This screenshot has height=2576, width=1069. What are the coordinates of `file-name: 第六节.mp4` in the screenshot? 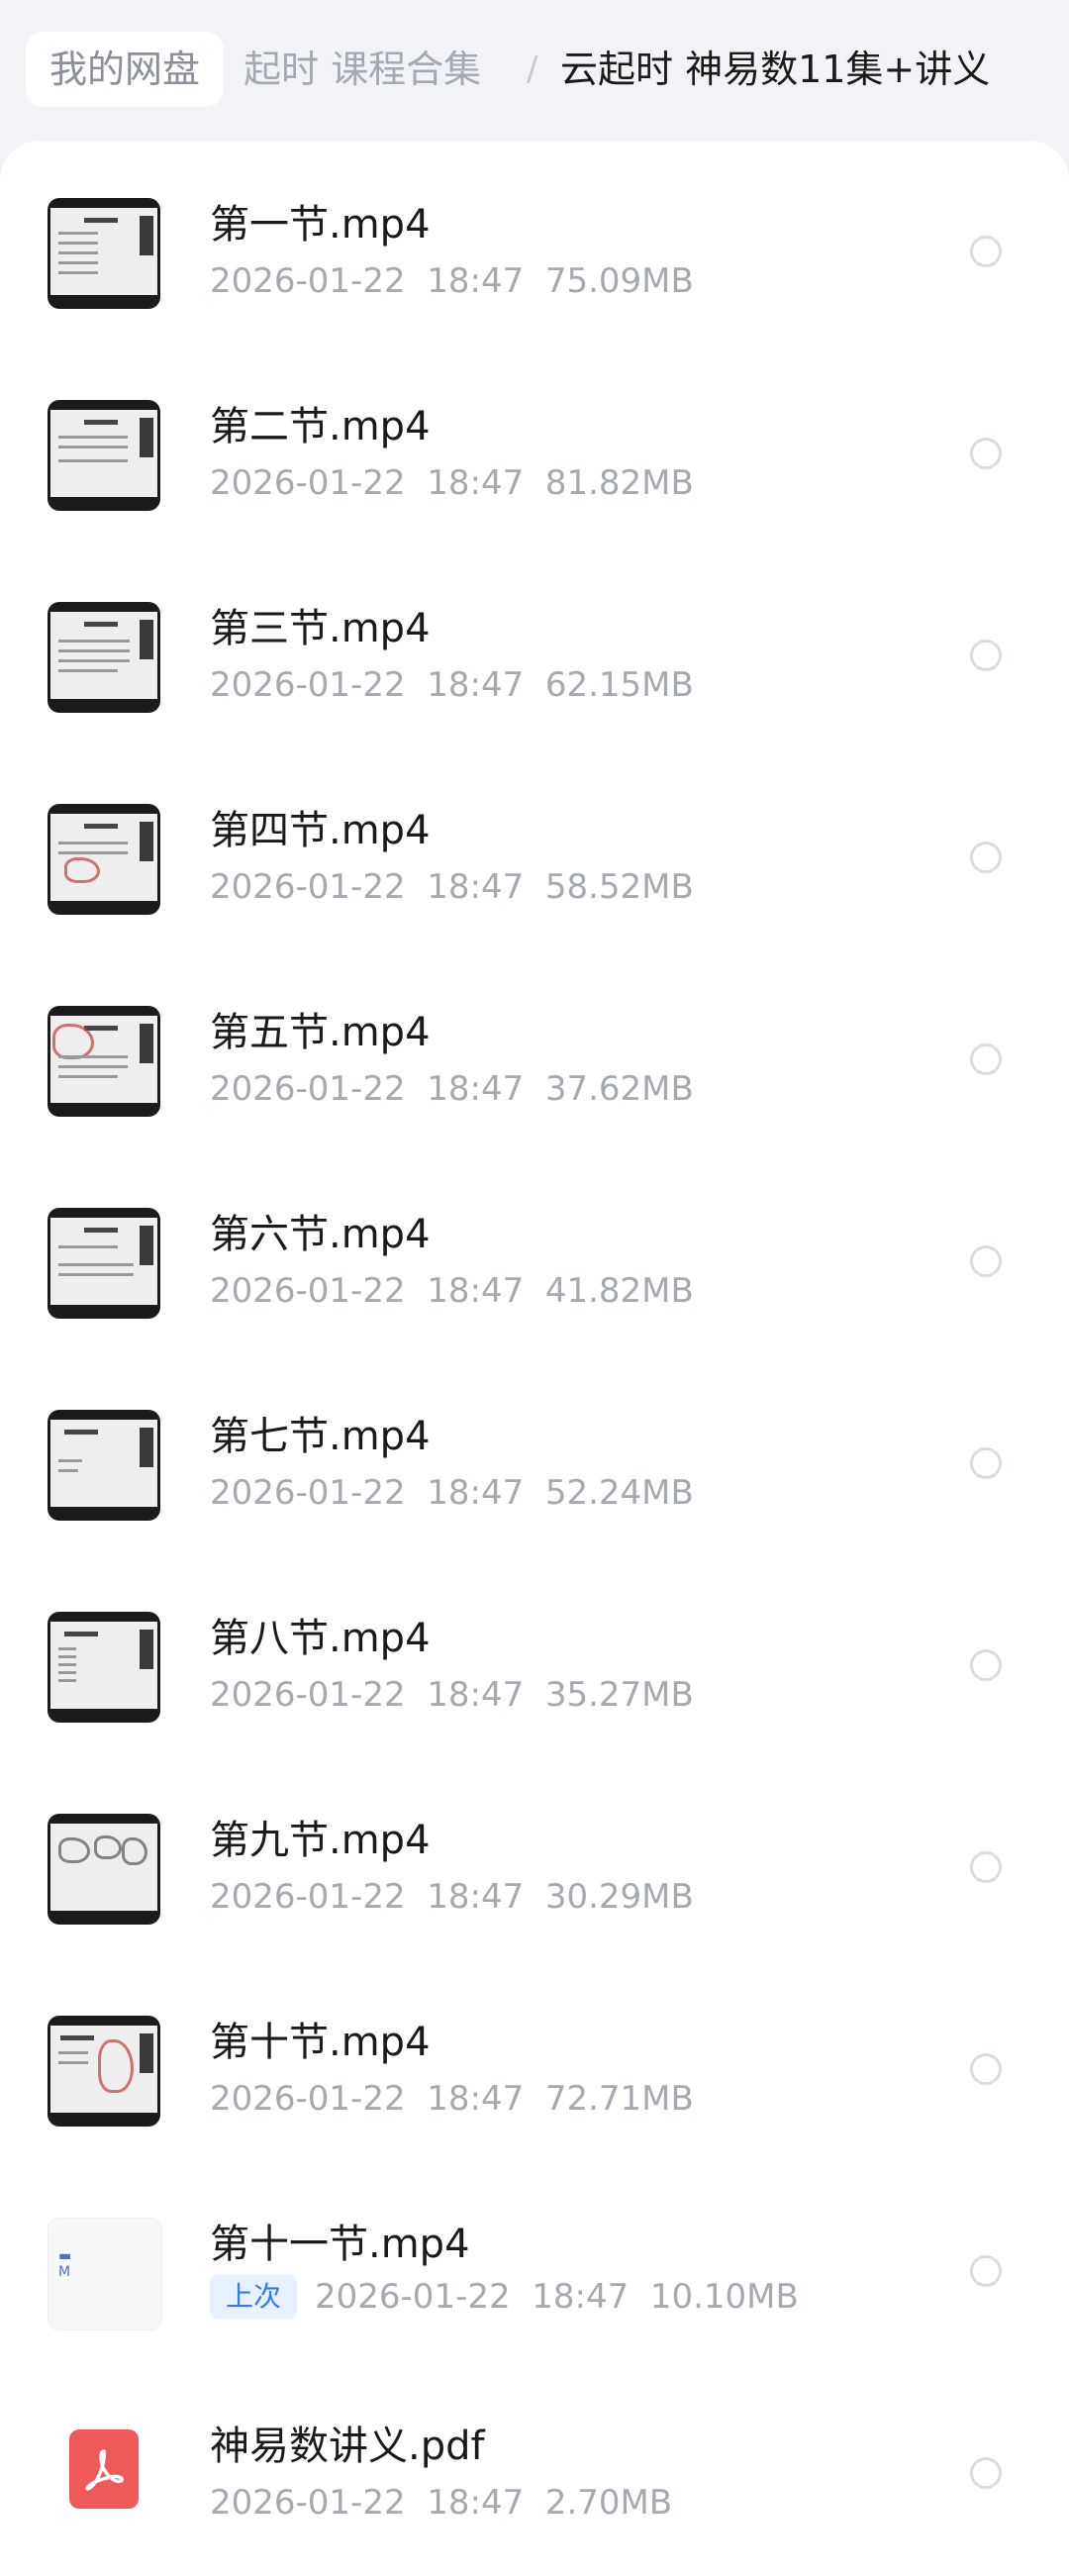 It's located at (320, 1235).